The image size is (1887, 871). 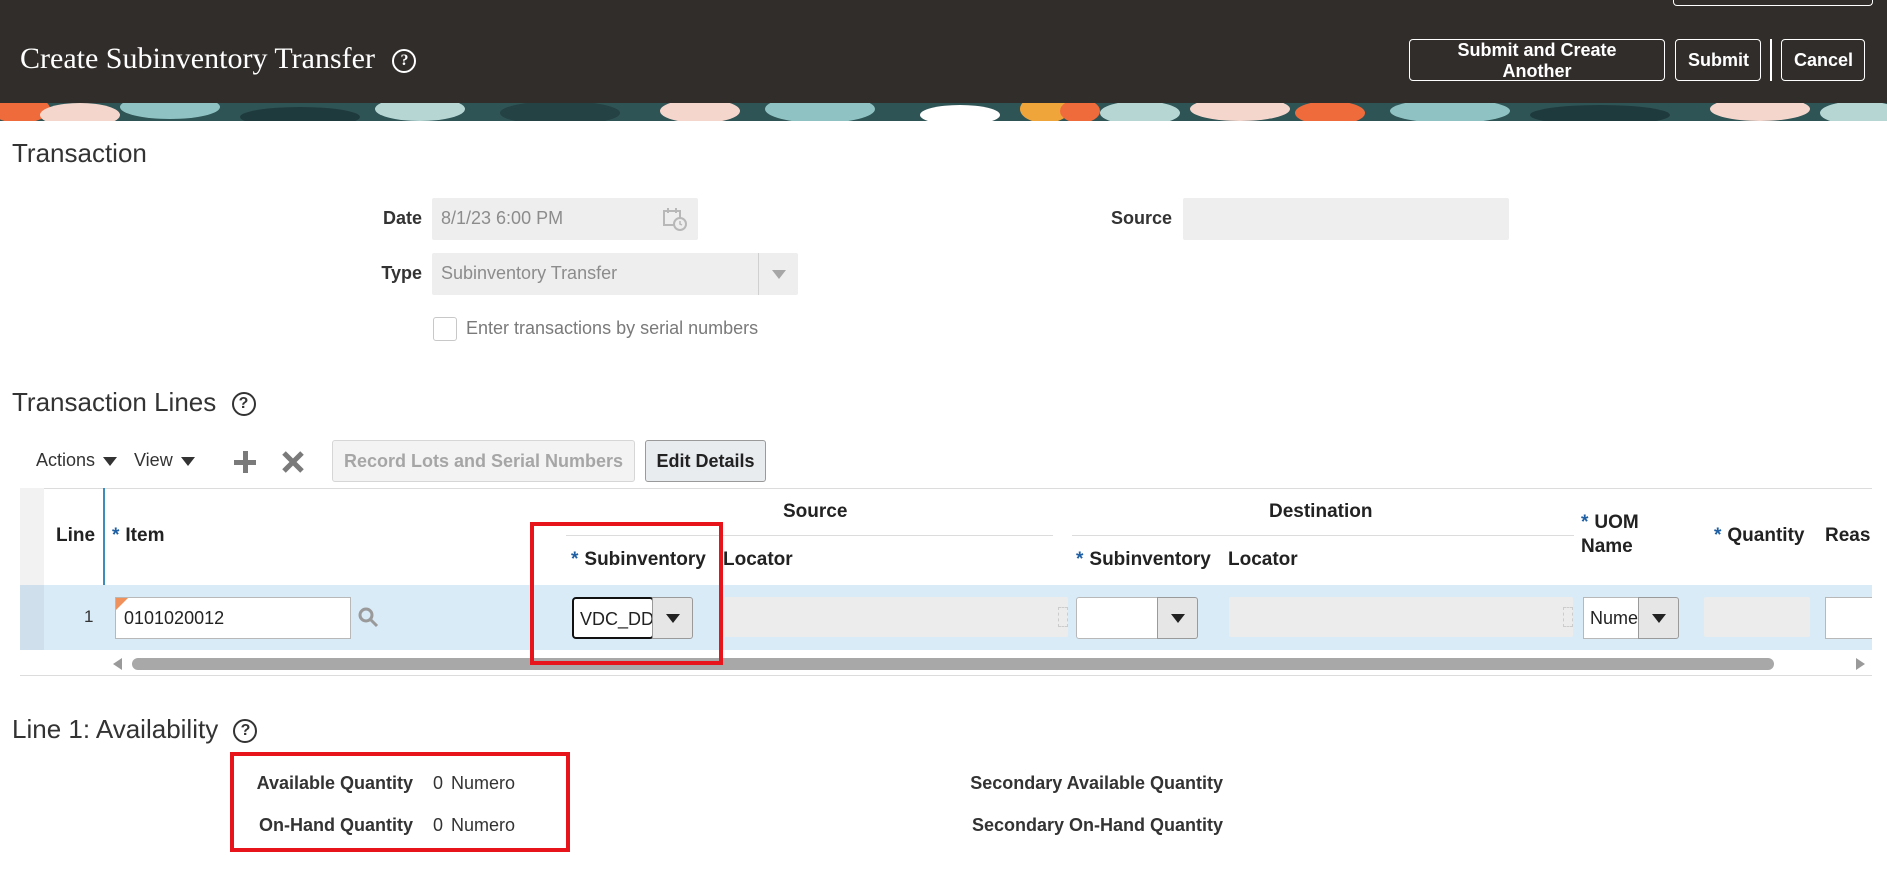 What do you see at coordinates (675, 219) in the screenshot?
I see `calendar-clock-icon` at bounding box center [675, 219].